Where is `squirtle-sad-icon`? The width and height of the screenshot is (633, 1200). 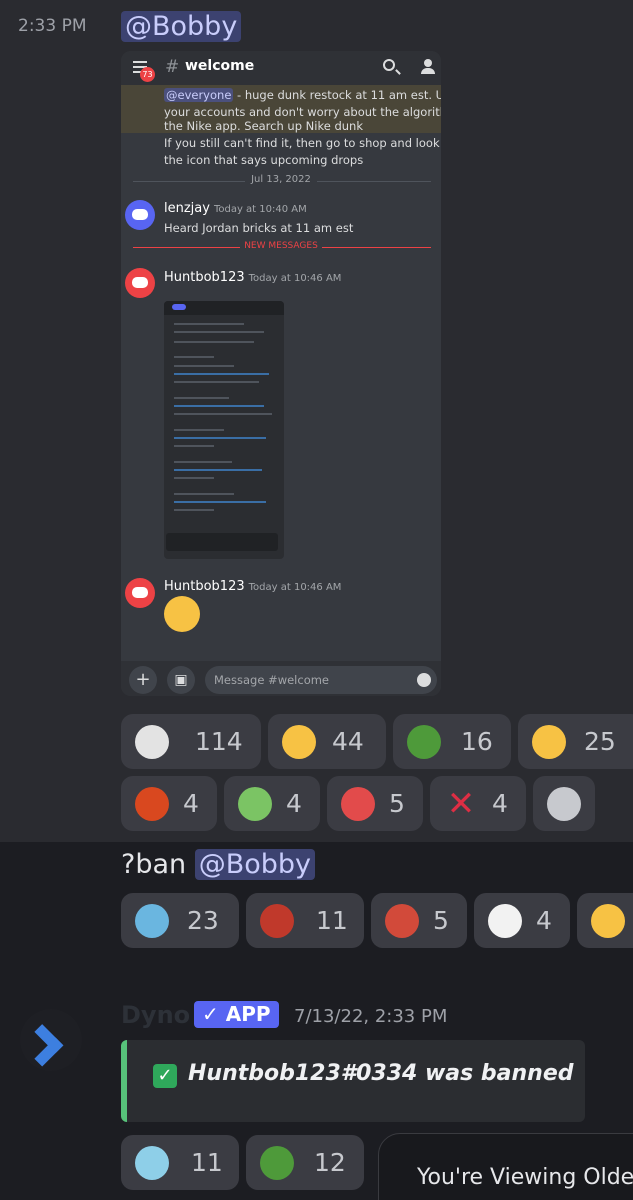 squirtle-sad-icon is located at coordinates (152, 1163).